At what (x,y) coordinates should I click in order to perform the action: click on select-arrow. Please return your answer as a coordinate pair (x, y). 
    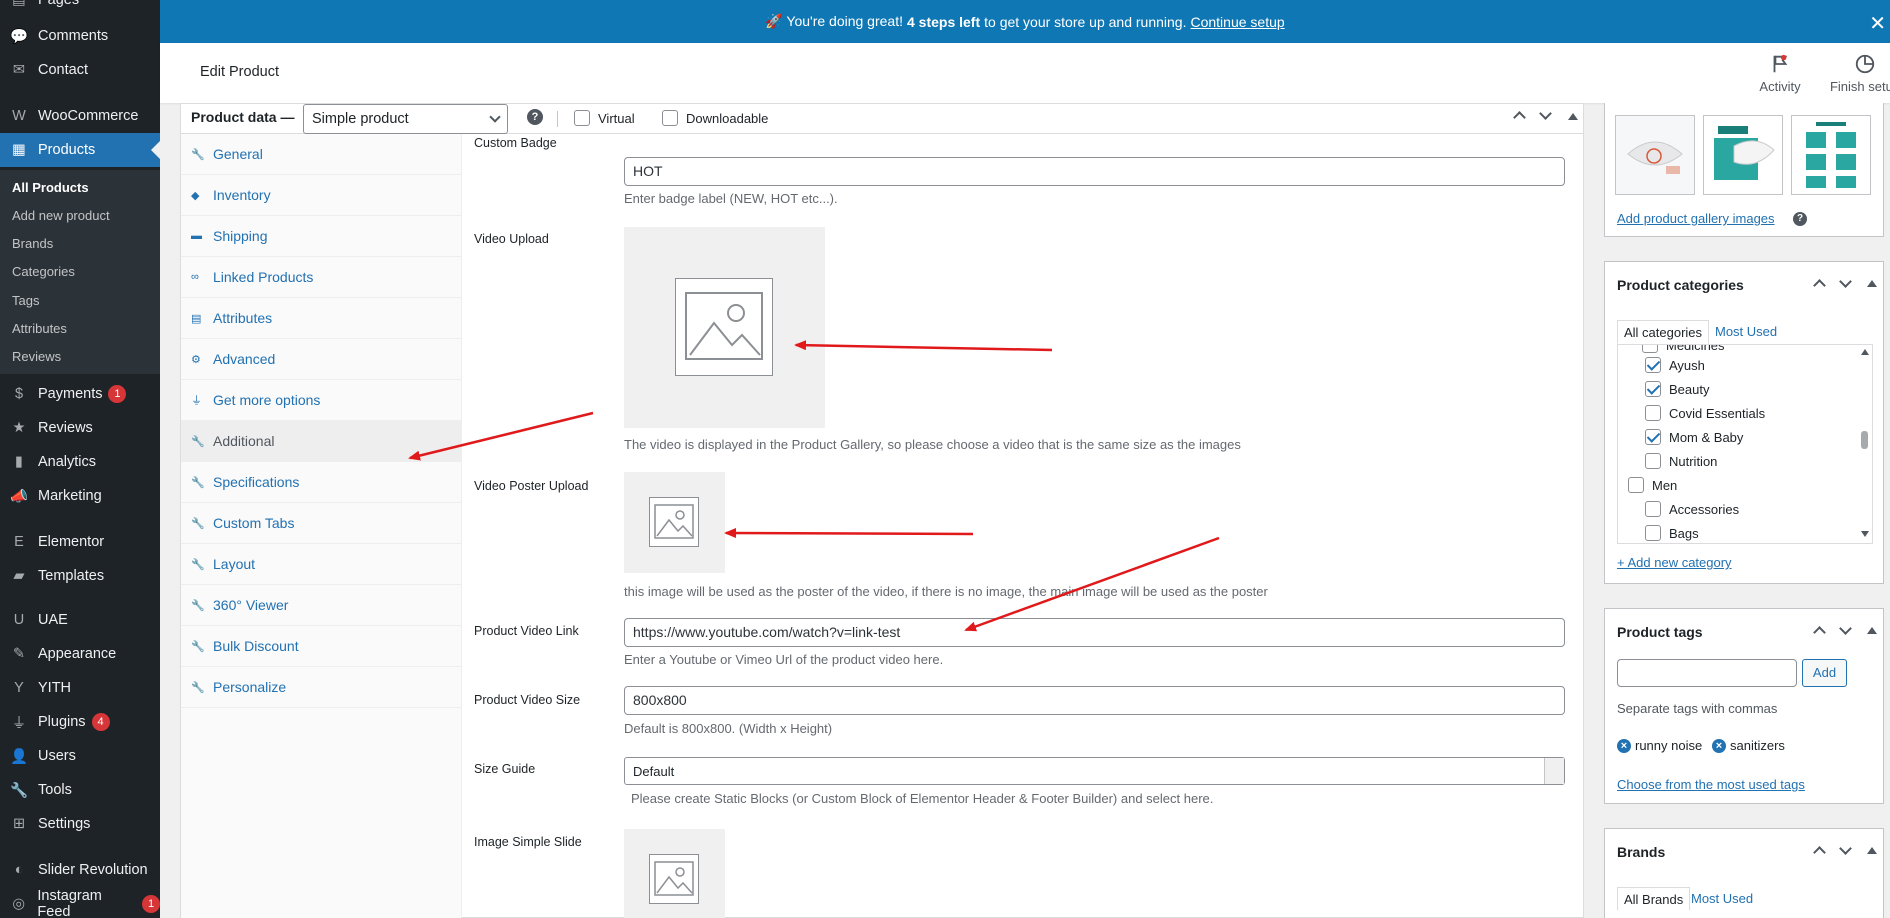
    Looking at the image, I should click on (1554, 771).